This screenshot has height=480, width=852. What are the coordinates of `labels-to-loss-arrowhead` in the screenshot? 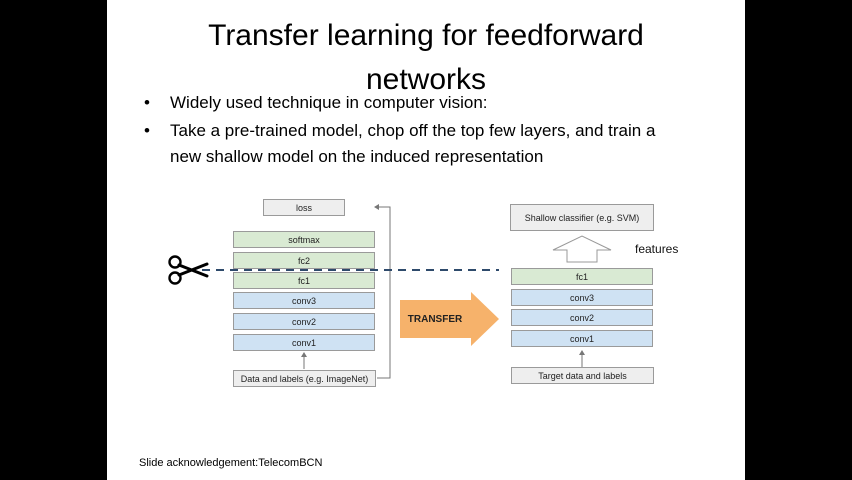 It's located at (376, 207).